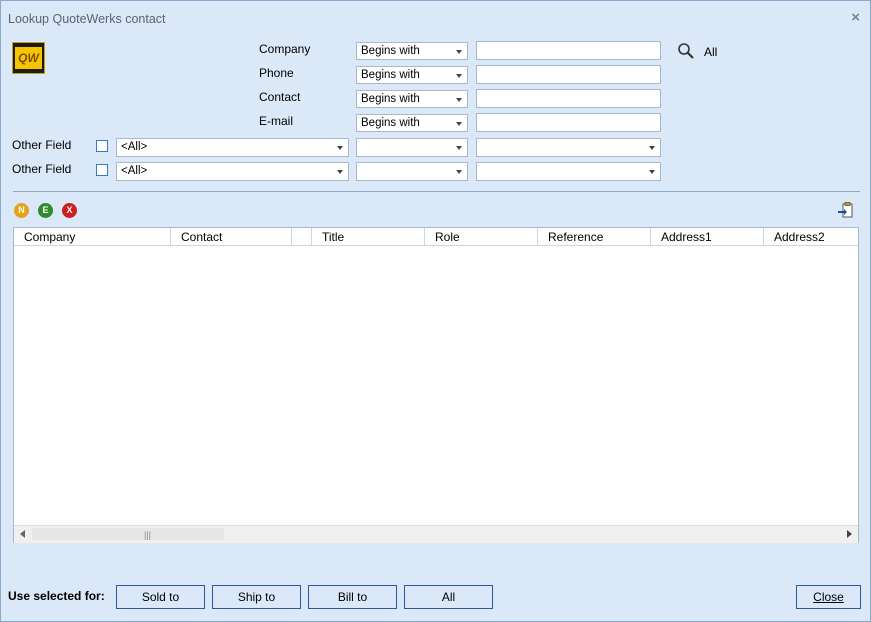 Image resolution: width=871 pixels, height=622 pixels. Describe the element at coordinates (302, 236) in the screenshot. I see `column-header-blank` at that location.